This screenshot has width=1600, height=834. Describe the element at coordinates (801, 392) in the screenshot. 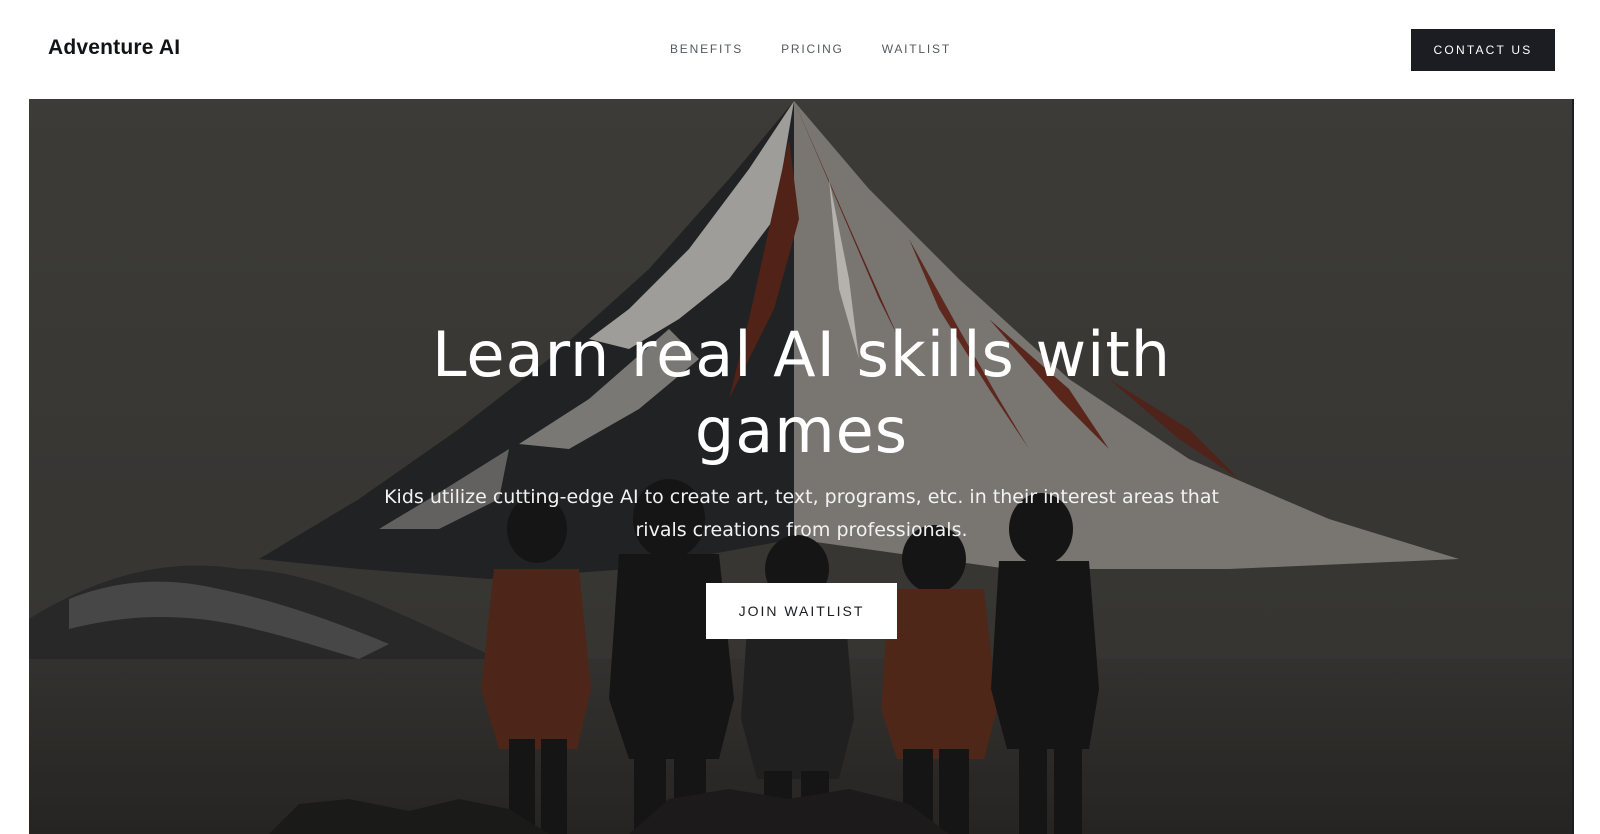

I see `hero-title: Learn real AI skills with games` at that location.